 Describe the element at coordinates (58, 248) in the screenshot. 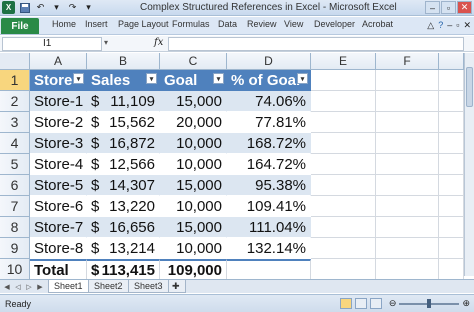

I see `store-cell: Store-8` at that location.